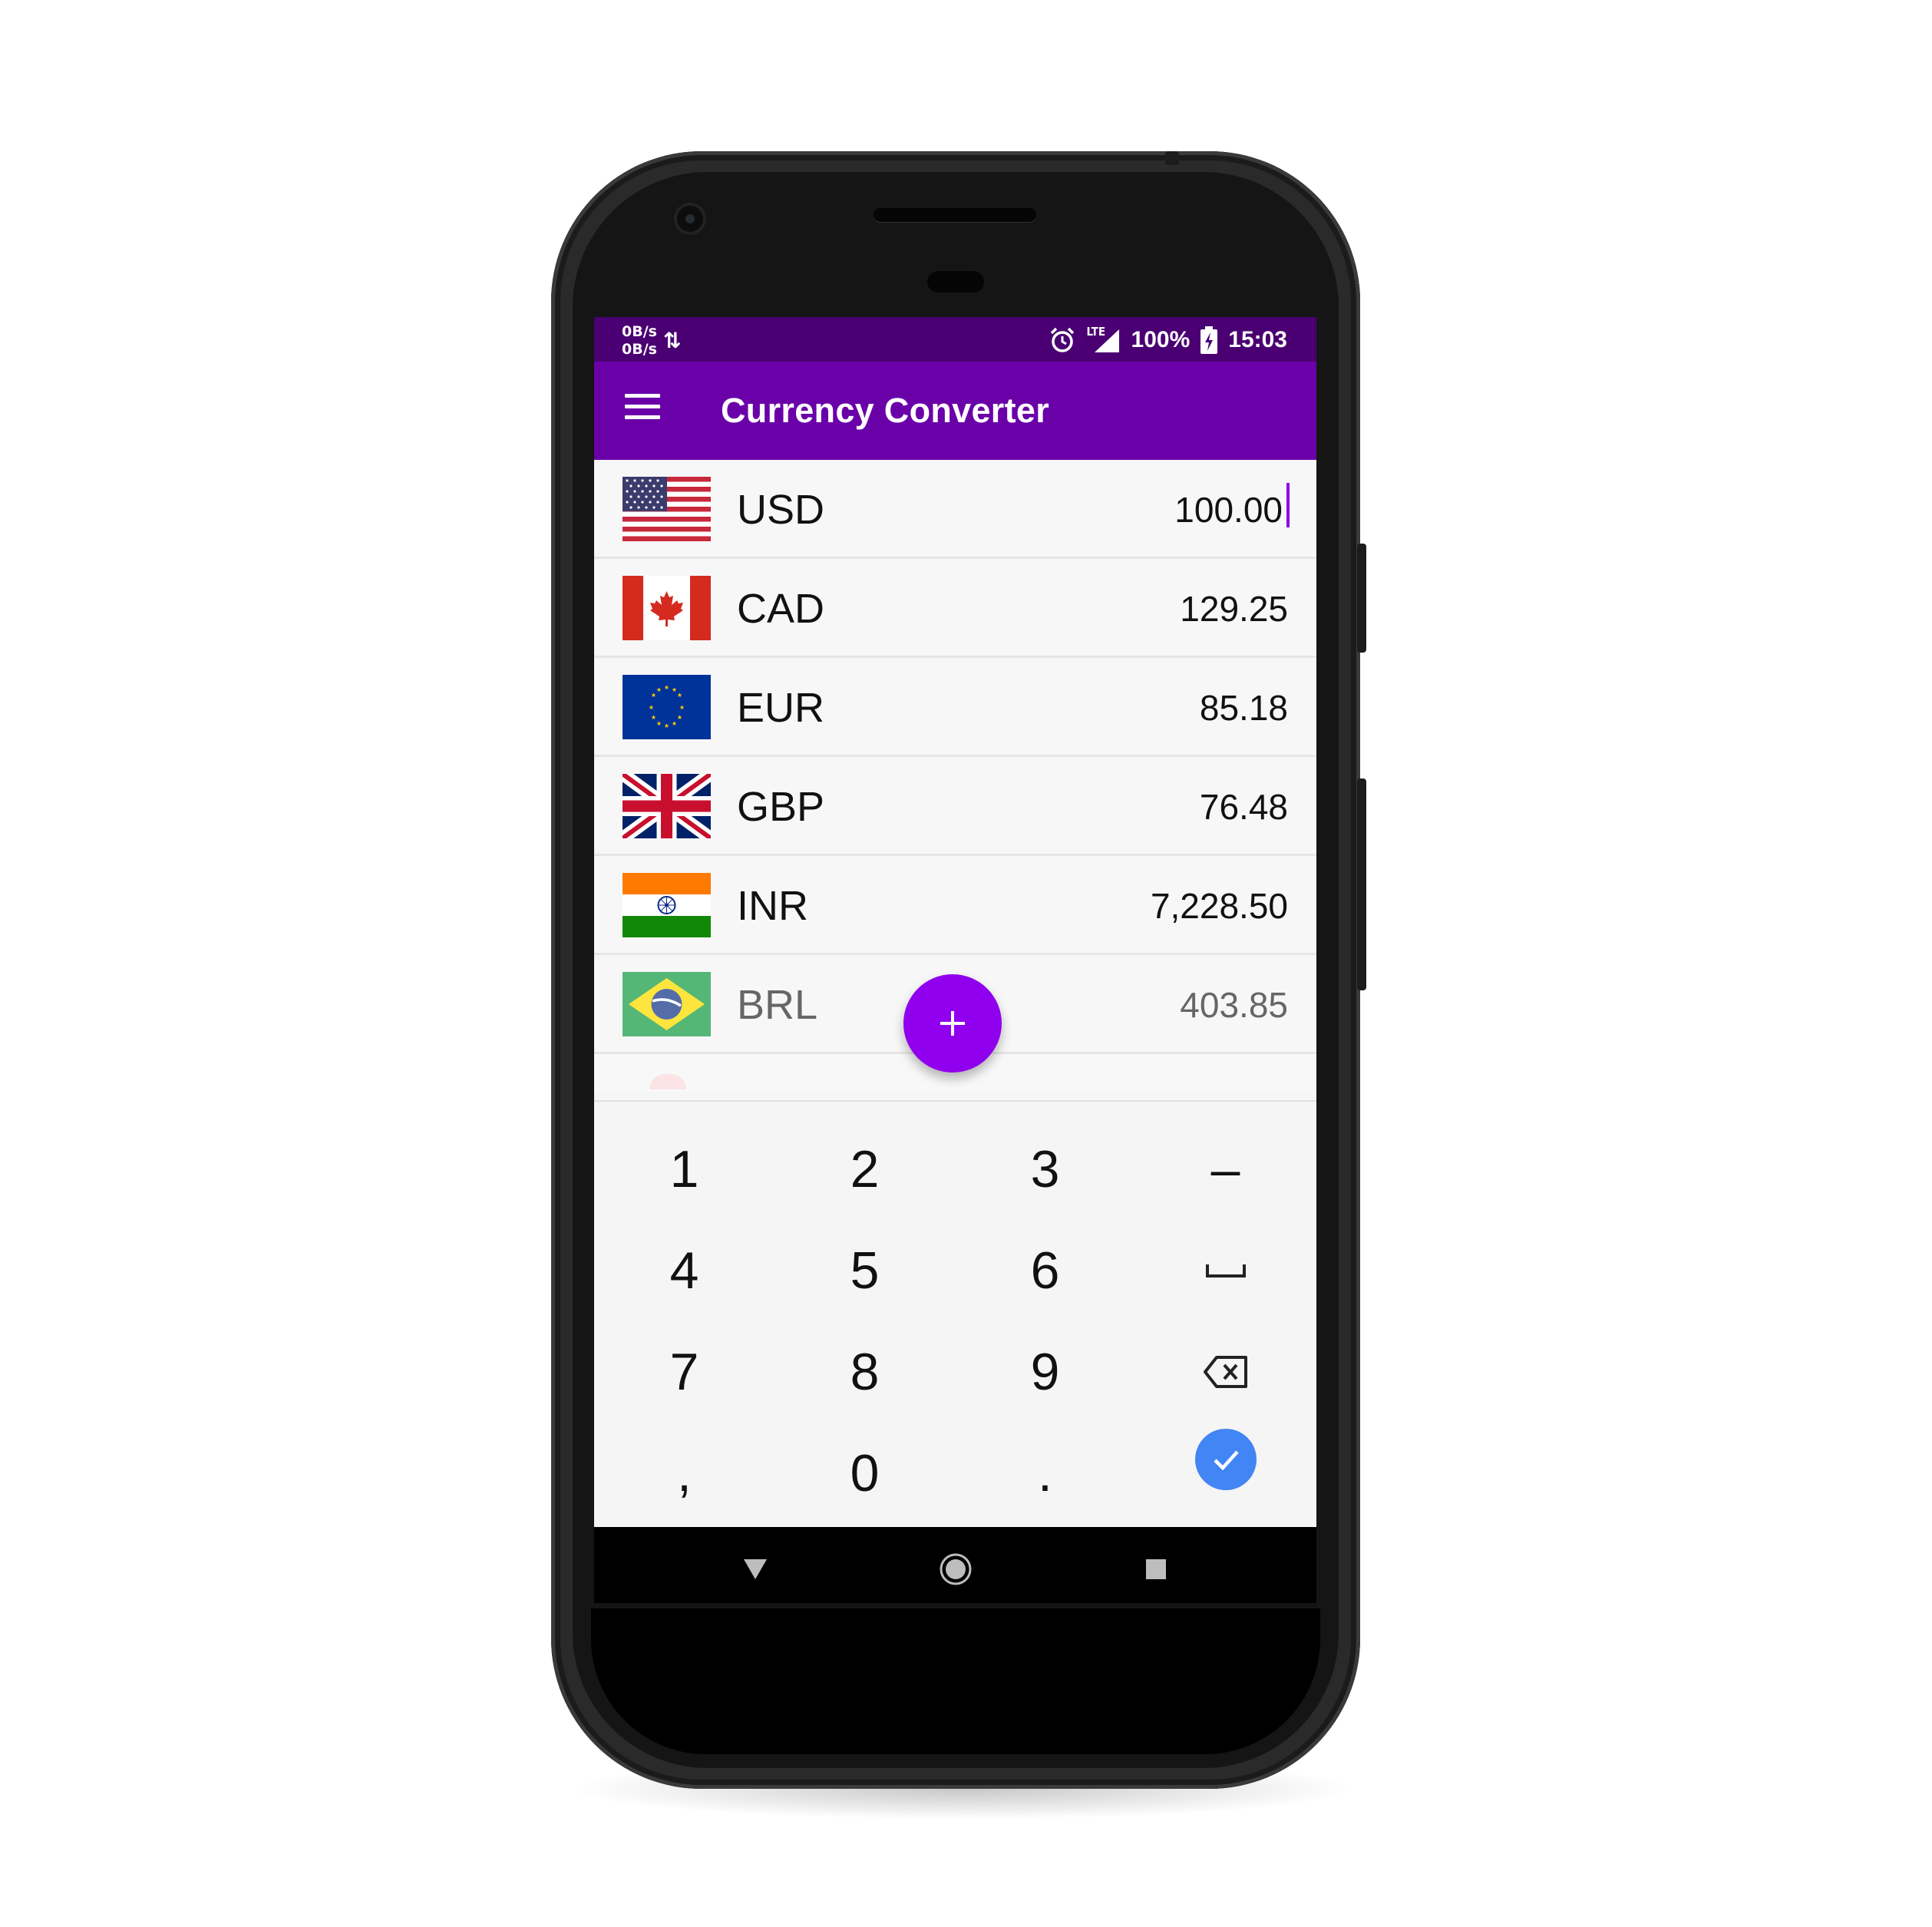  I want to click on india-flag-icon, so click(667, 905).